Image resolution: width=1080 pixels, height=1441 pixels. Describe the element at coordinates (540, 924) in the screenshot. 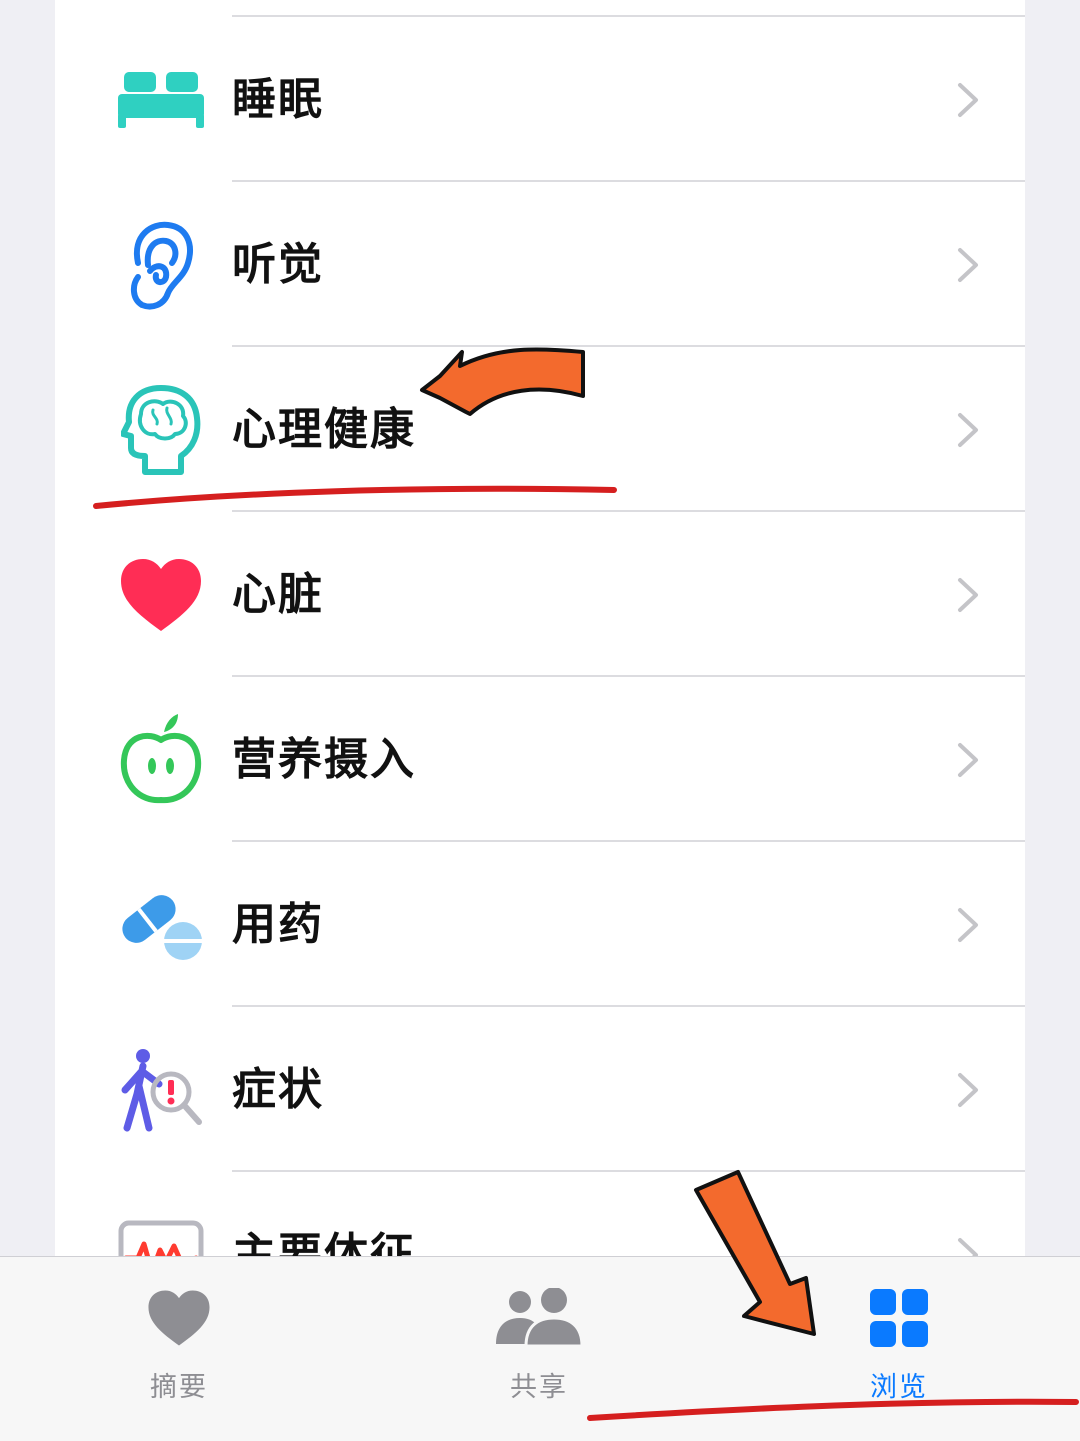

I see `list-item-medications: 用药` at that location.